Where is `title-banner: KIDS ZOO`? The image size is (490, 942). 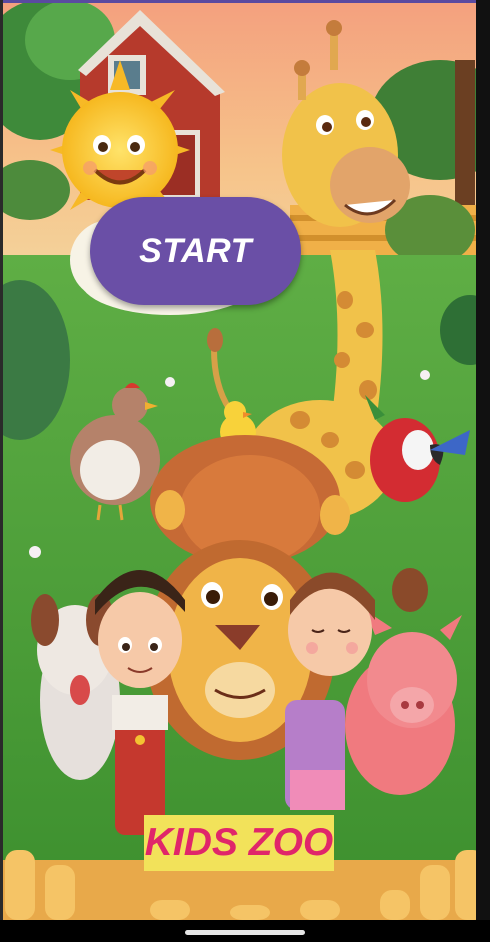
title-banner: KIDS ZOO is located at coordinates (239, 843).